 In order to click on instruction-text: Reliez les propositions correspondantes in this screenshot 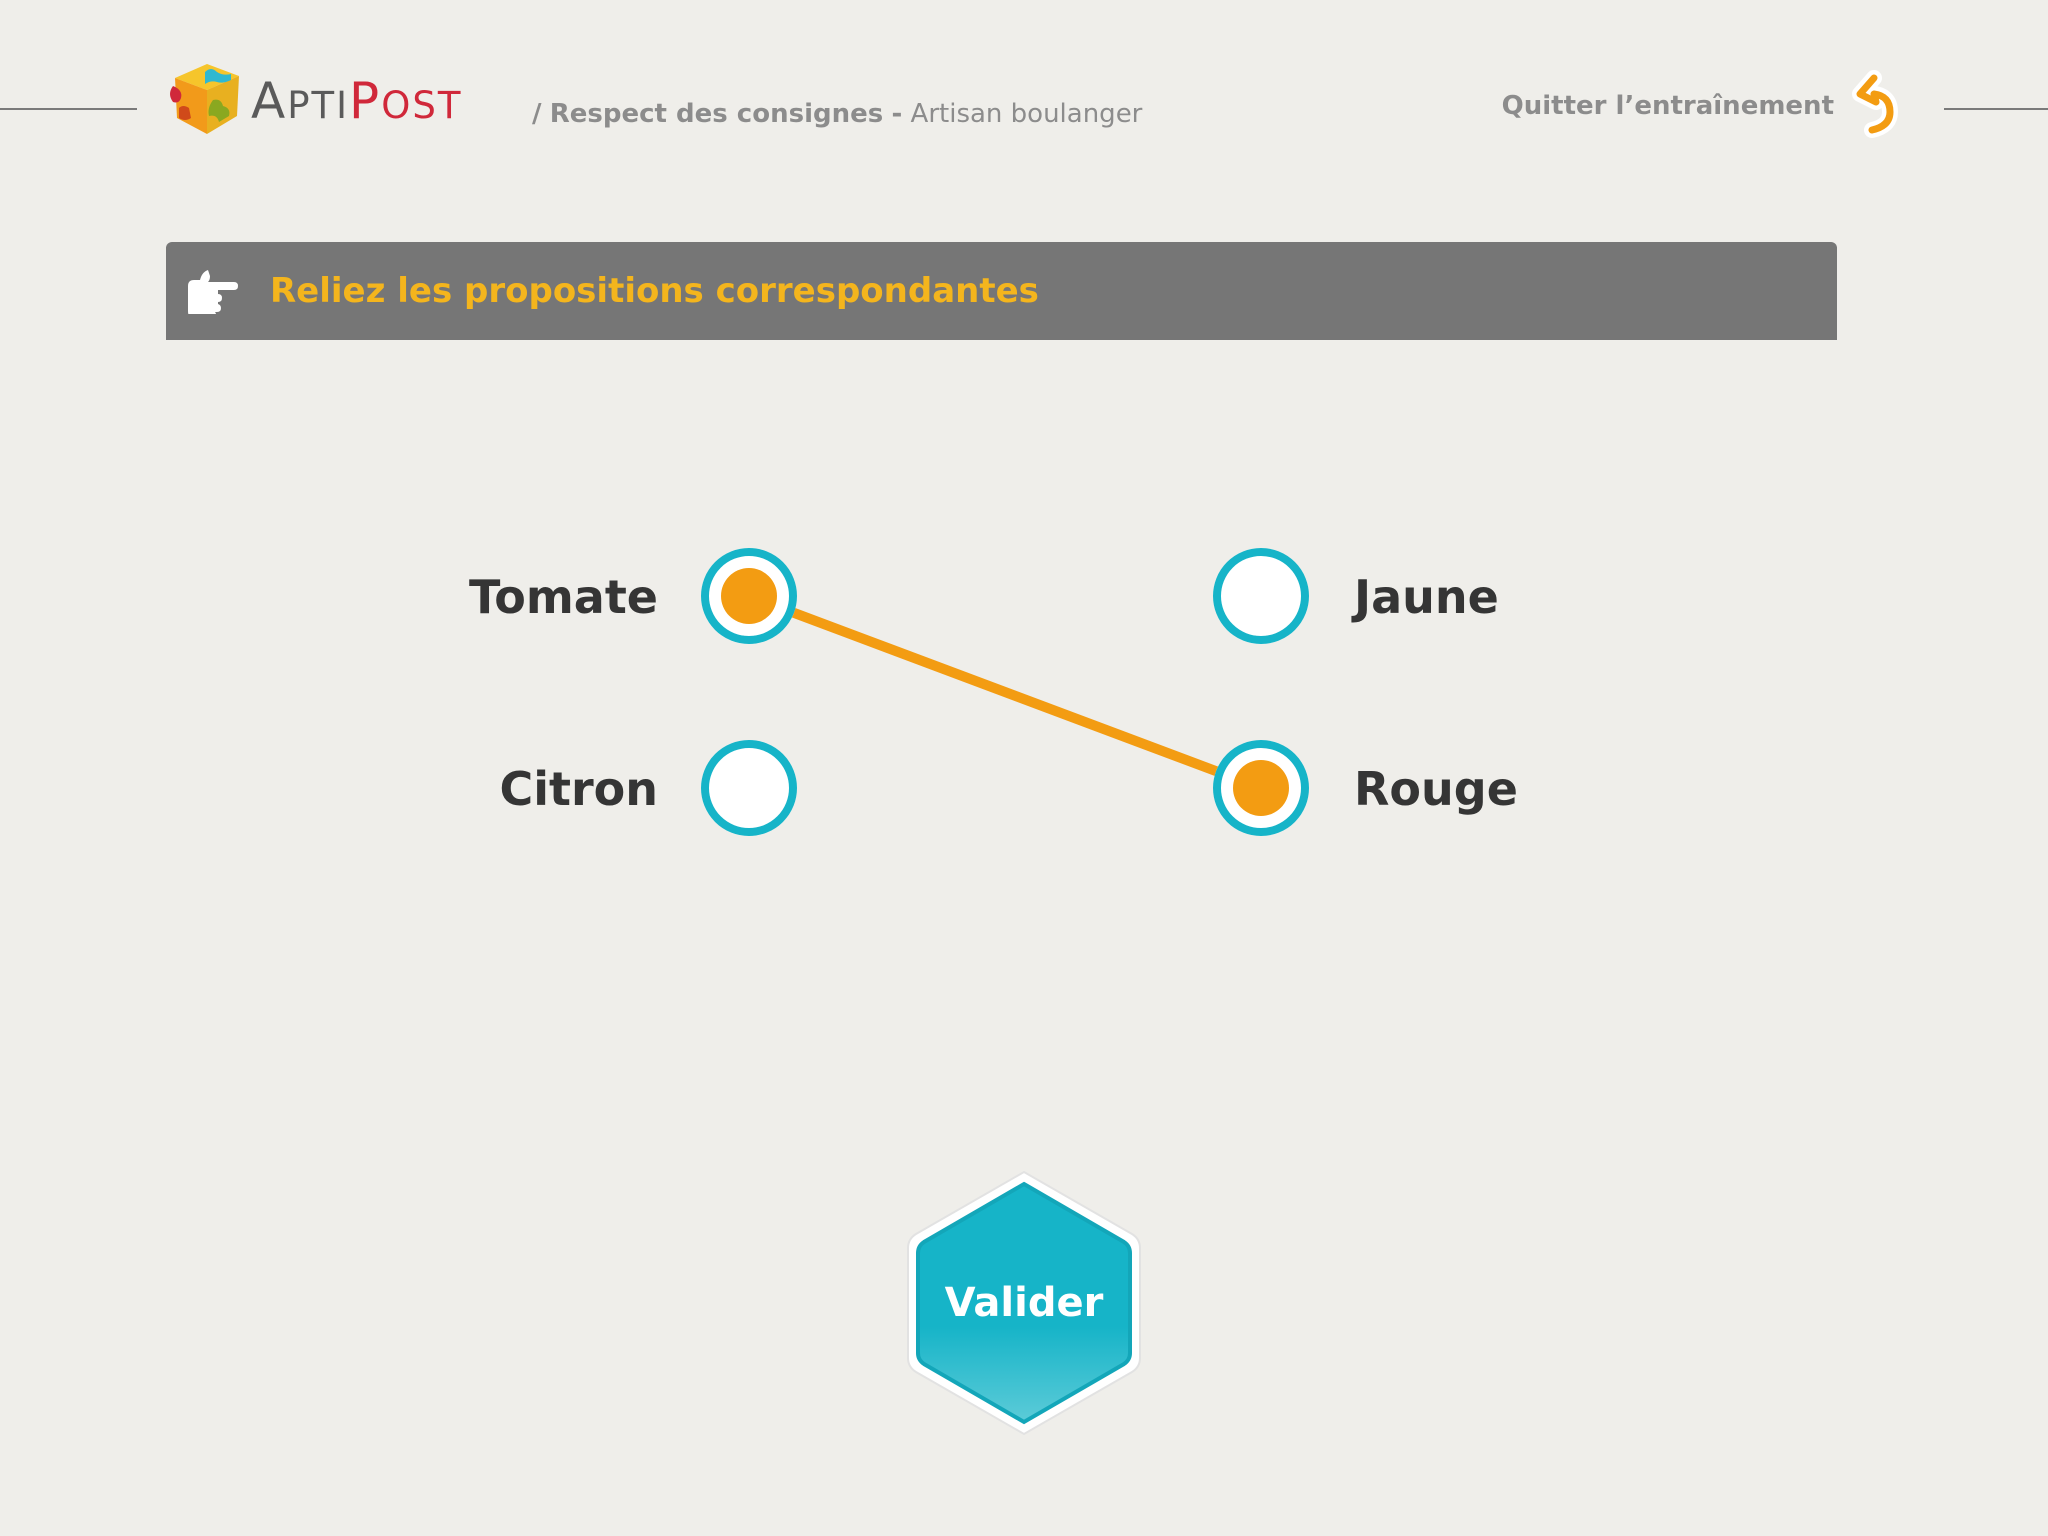, I will do `click(654, 291)`.